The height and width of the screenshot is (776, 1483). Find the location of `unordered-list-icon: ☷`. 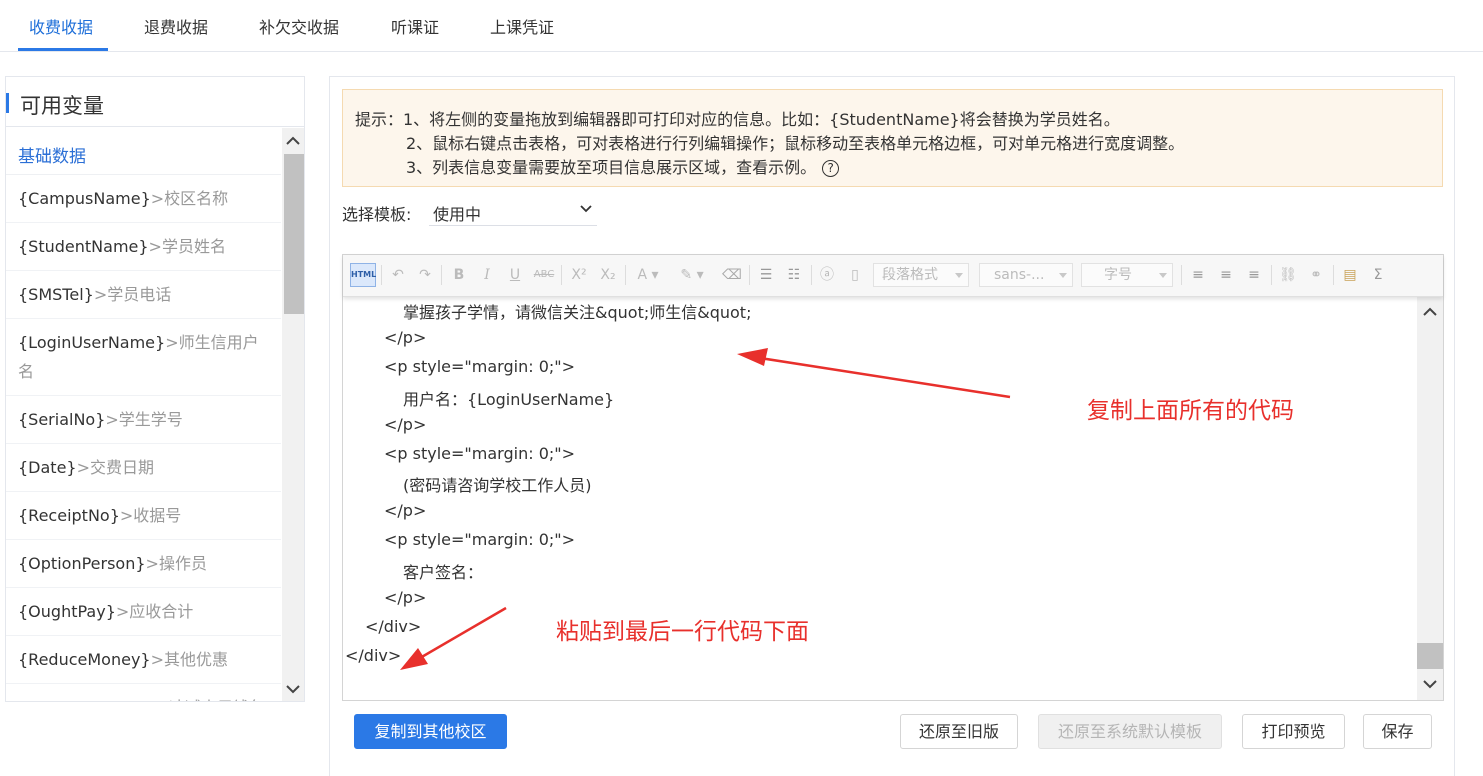

unordered-list-icon: ☷ is located at coordinates (794, 275).